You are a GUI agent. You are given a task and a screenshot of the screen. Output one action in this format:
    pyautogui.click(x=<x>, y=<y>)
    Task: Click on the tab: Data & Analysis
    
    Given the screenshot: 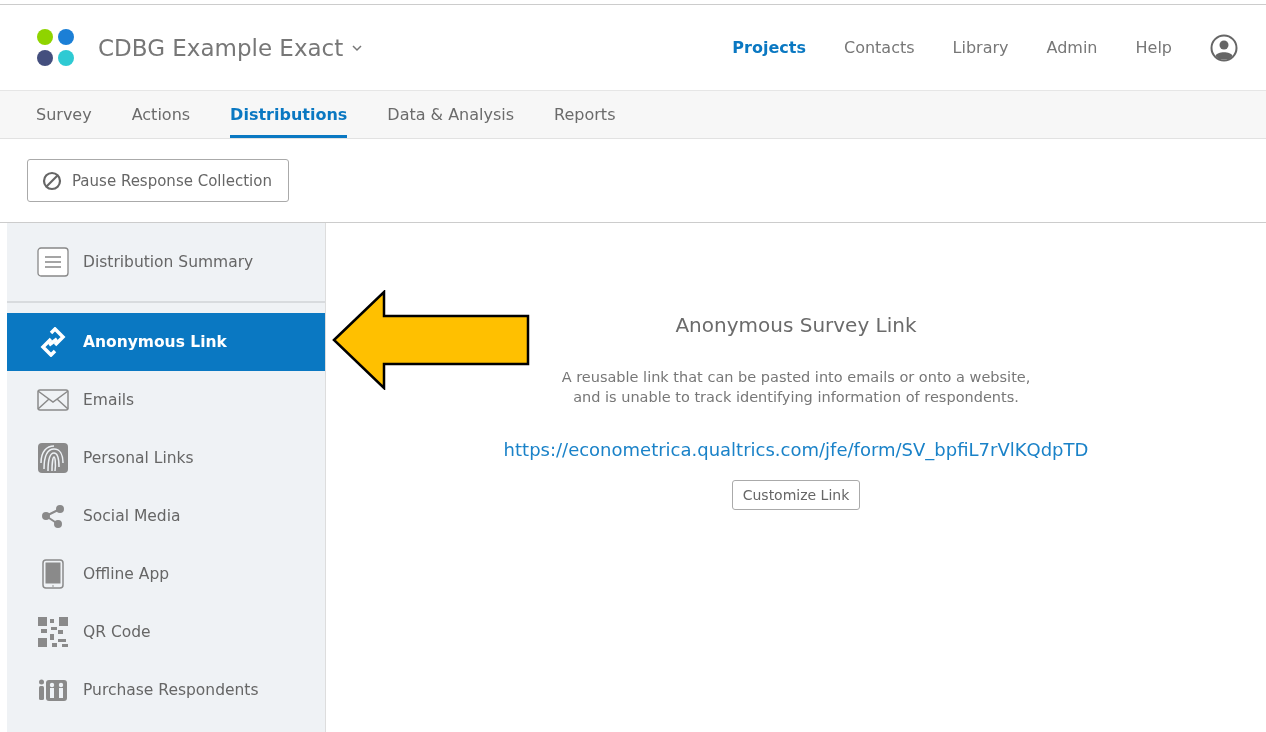 What is the action you would take?
    pyautogui.click(x=451, y=114)
    